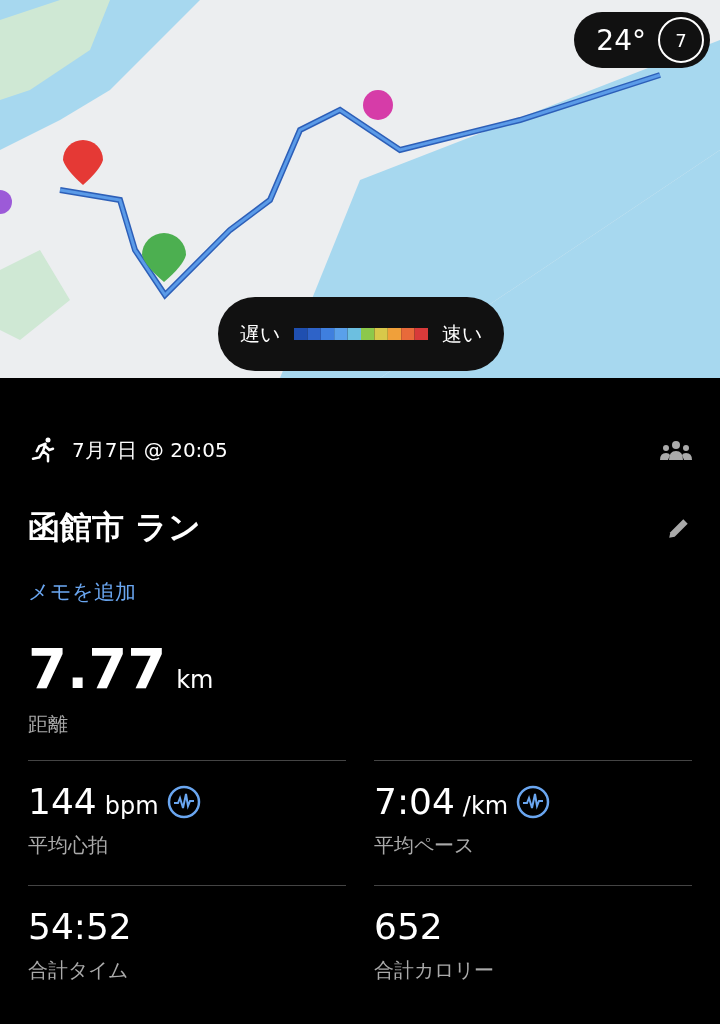 The height and width of the screenshot is (1024, 720). What do you see at coordinates (48, 724) in the screenshot?
I see `distance-label: 距離` at bounding box center [48, 724].